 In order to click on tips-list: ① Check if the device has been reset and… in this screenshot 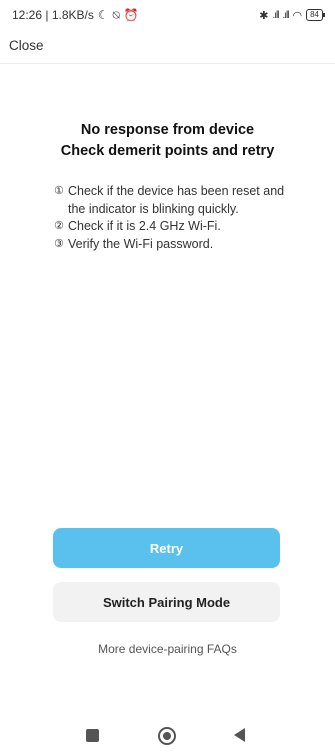, I will do `click(174, 218)`.